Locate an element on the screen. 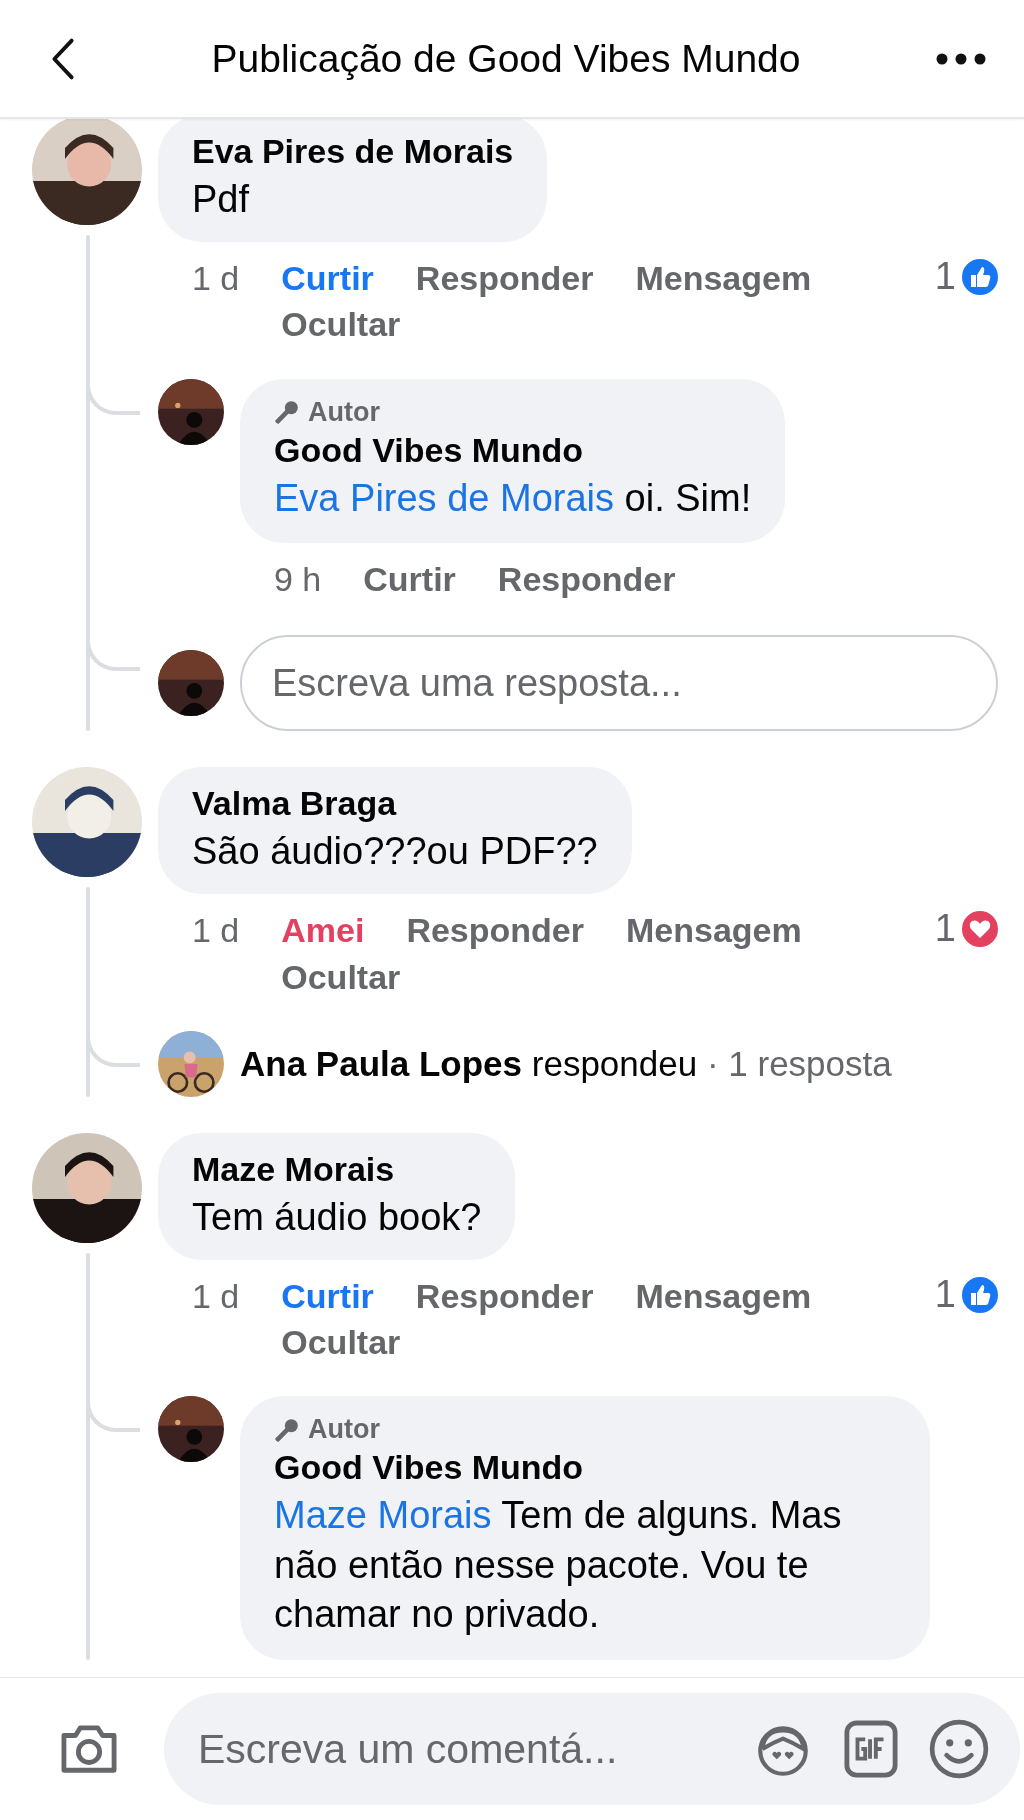 The width and height of the screenshot is (1024, 1820). more-icon is located at coordinates (961, 58).